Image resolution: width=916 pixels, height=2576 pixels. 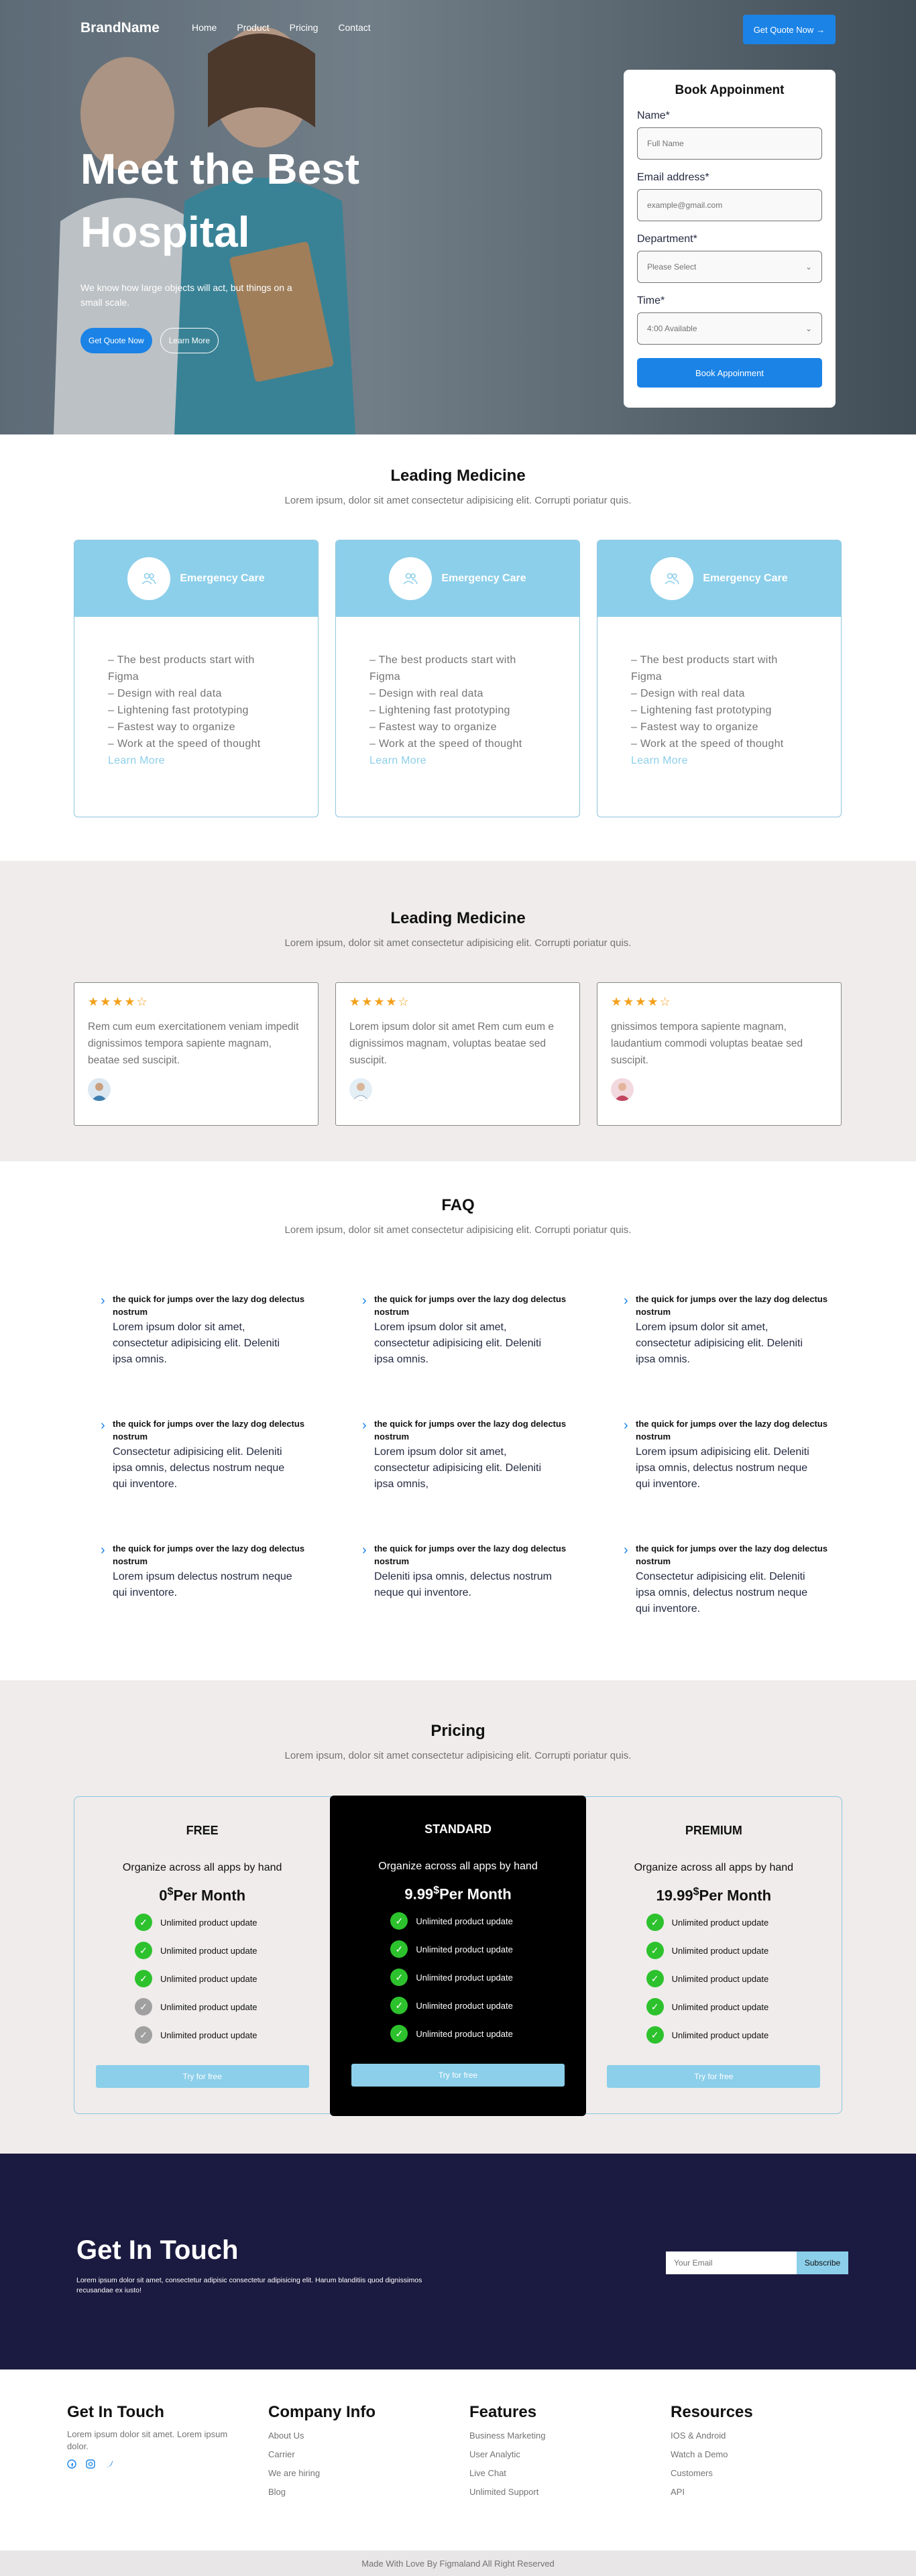 What do you see at coordinates (196, 578) in the screenshot?
I see `card-header: Emergency Care` at bounding box center [196, 578].